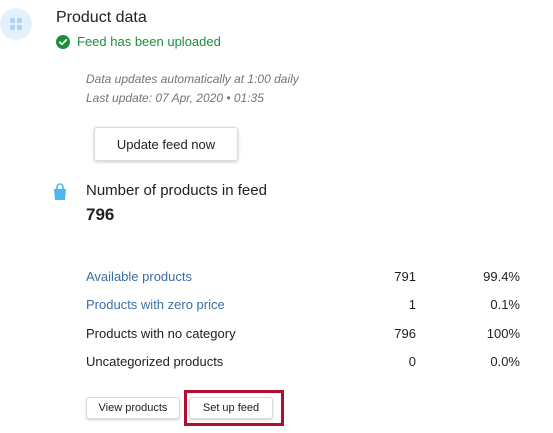 Image resolution: width=553 pixels, height=433 pixels. I want to click on stat-percent: 100%, so click(503, 333).